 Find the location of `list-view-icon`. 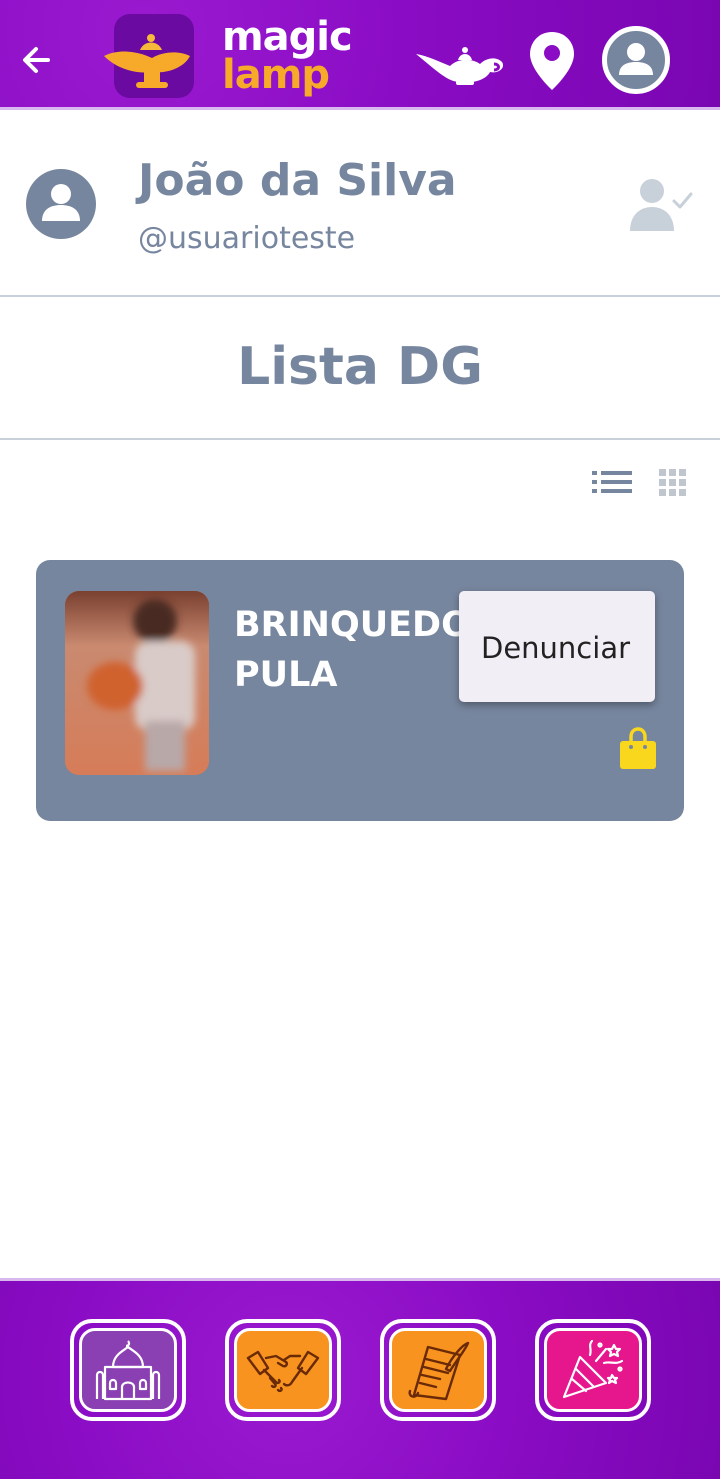

list-view-icon is located at coordinates (612, 482).